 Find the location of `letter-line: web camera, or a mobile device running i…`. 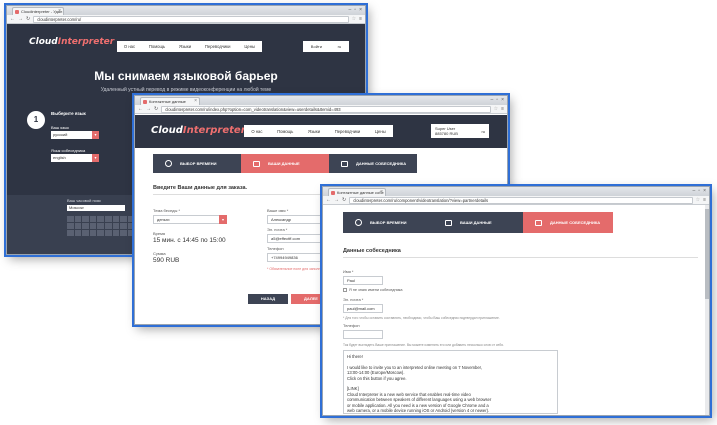

letter-line: web camera, or a mobile device running i… is located at coordinates (418, 410).